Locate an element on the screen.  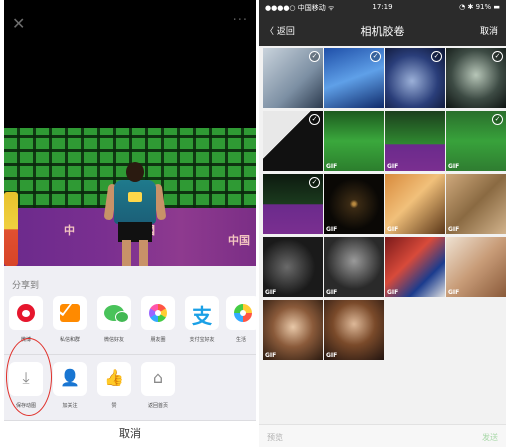
add-follow-icon: 👤 is located at coordinates (70, 377).